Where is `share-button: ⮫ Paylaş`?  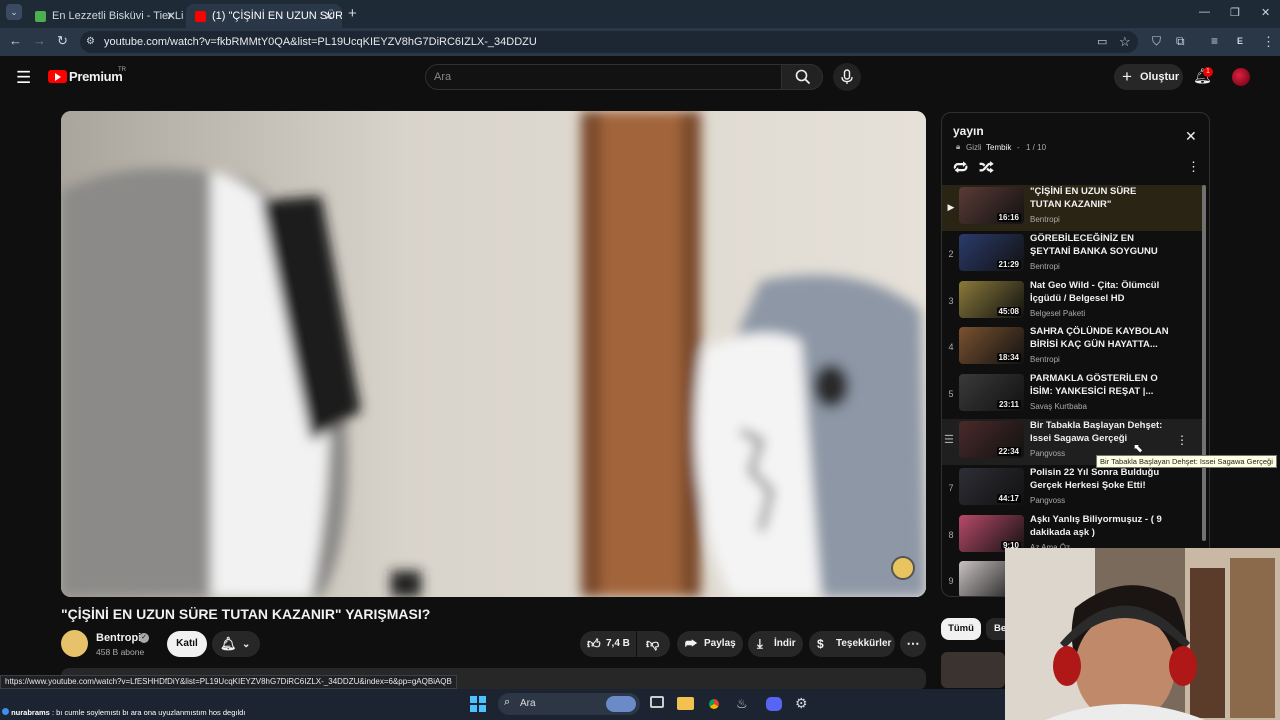 share-button: ⮫ Paylaş is located at coordinates (710, 644).